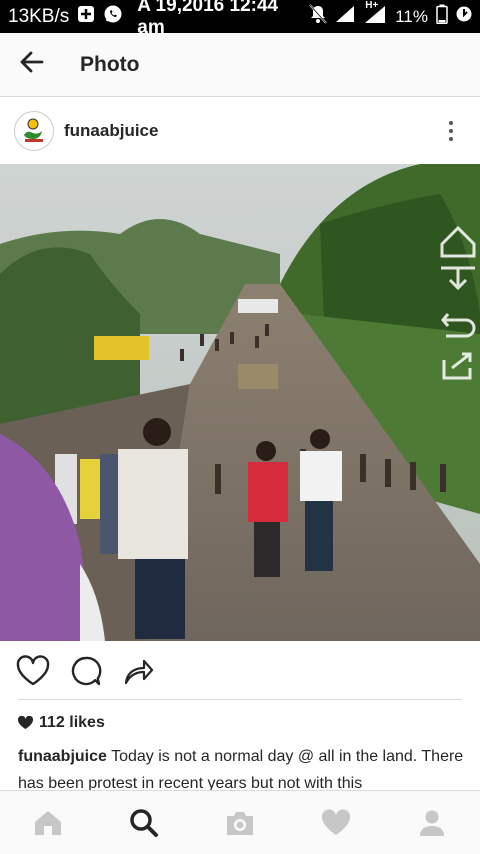  I want to click on bottom-nav, so click(240, 822).